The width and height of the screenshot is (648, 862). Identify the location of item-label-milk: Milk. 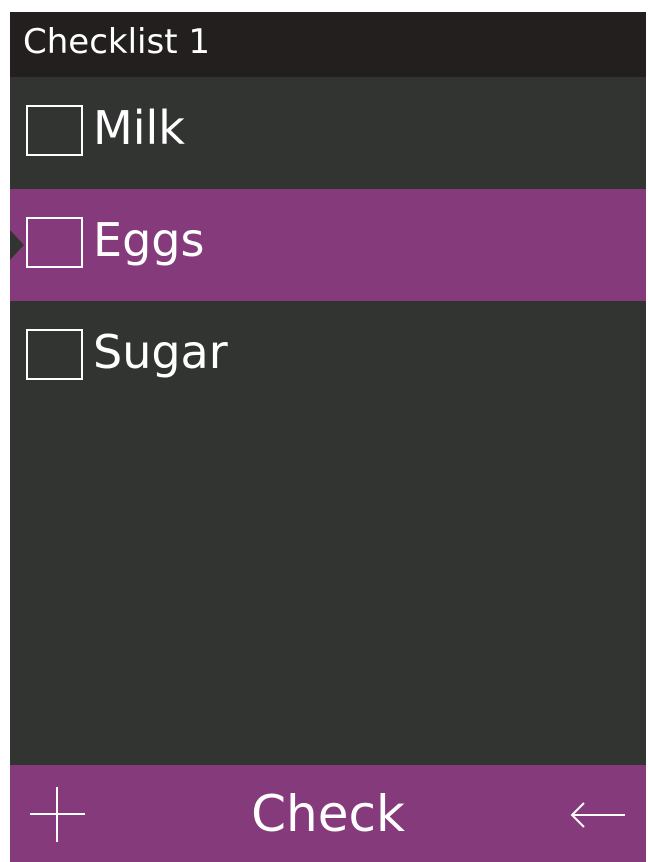
(139, 128).